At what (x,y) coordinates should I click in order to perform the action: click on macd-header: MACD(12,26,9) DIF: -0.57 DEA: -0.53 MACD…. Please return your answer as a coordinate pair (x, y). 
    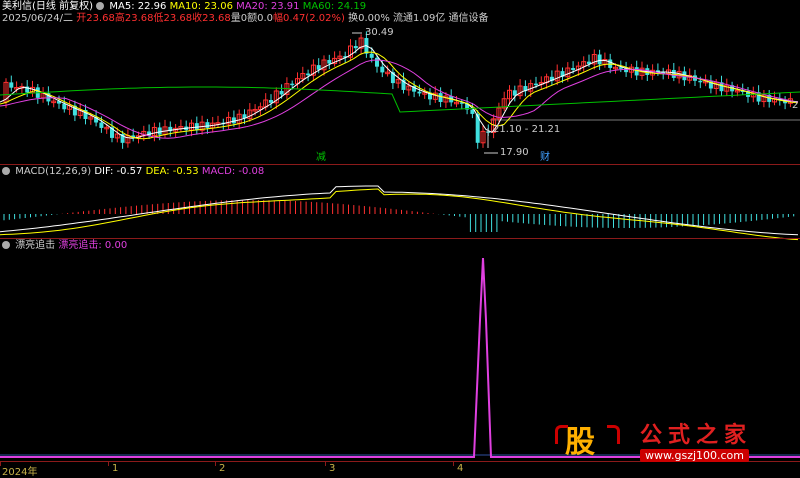
    Looking at the image, I should click on (133, 172).